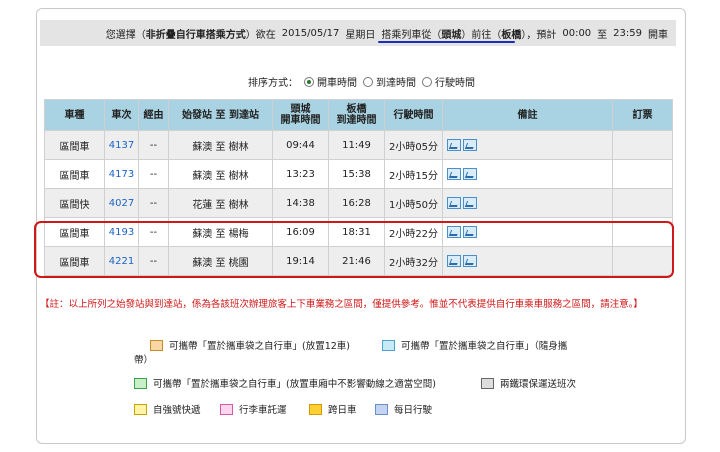 The image size is (720, 452). Describe the element at coordinates (427, 81) in the screenshot. I see `sort-radio-duration` at that location.